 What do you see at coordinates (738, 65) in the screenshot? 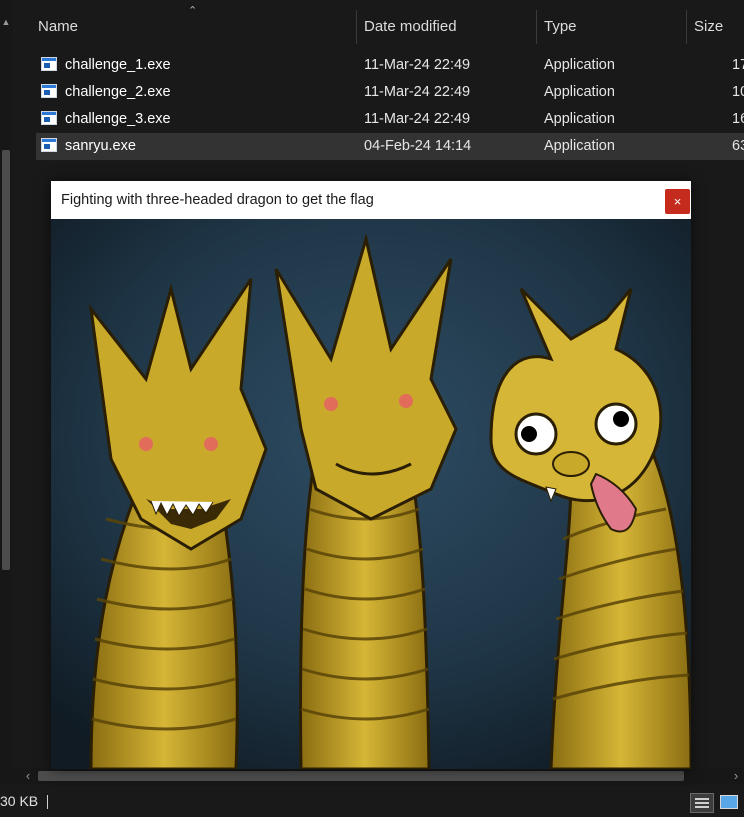
I see `file-size: 17` at bounding box center [738, 65].